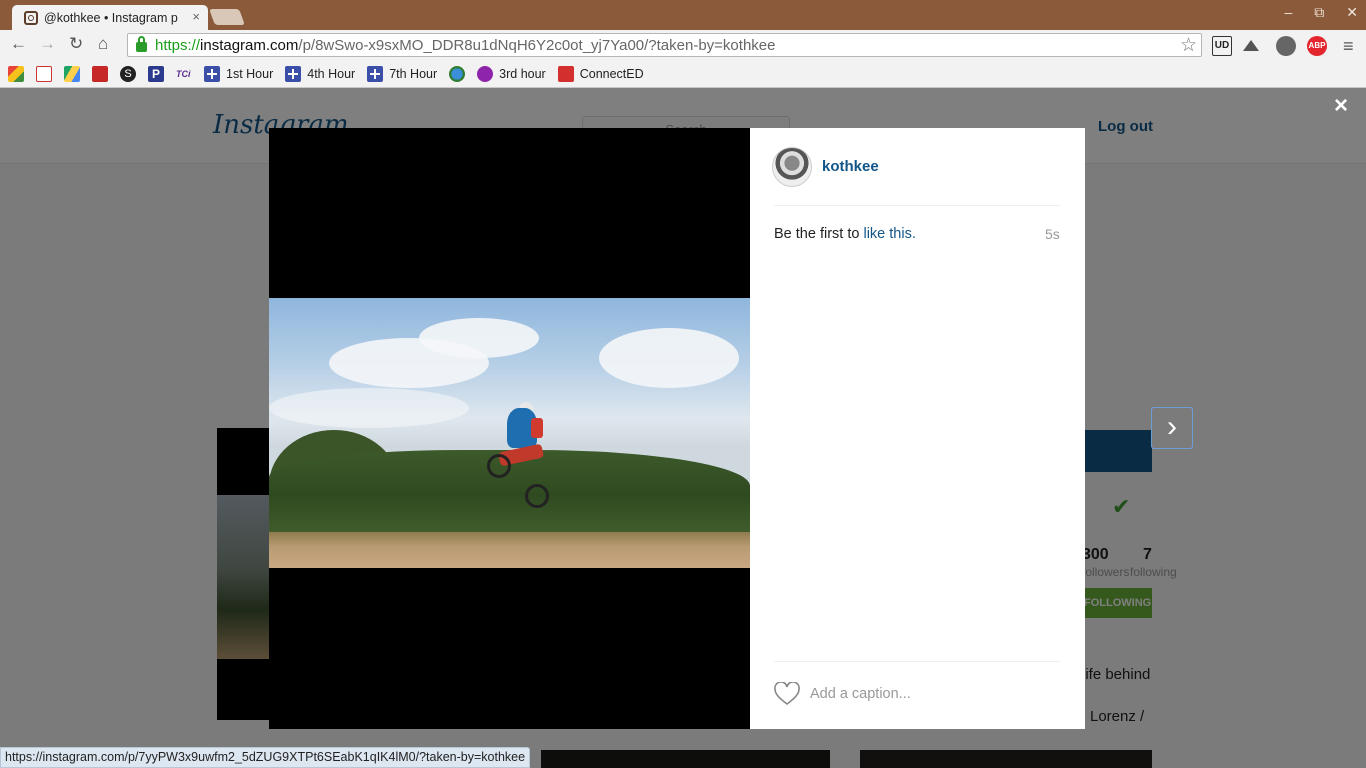 Image resolution: width=1366 pixels, height=768 pixels. Describe the element at coordinates (1348, 46) in the screenshot. I see `chrome-menu-icon: ≡` at that location.